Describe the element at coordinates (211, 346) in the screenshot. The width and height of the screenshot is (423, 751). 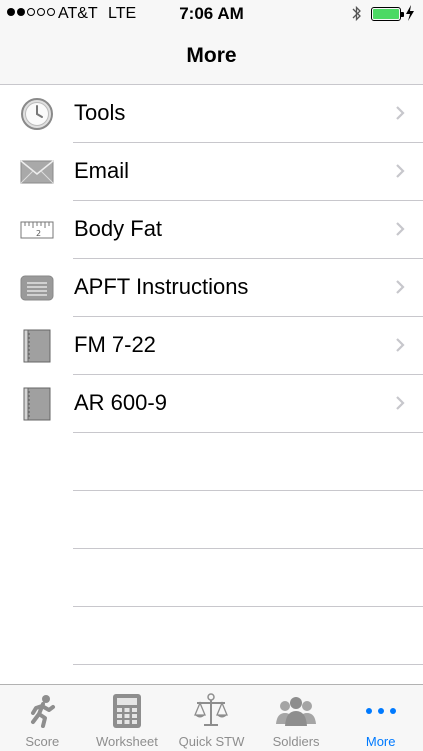
I see `list-item-fm-7-22: FM 7-22` at that location.